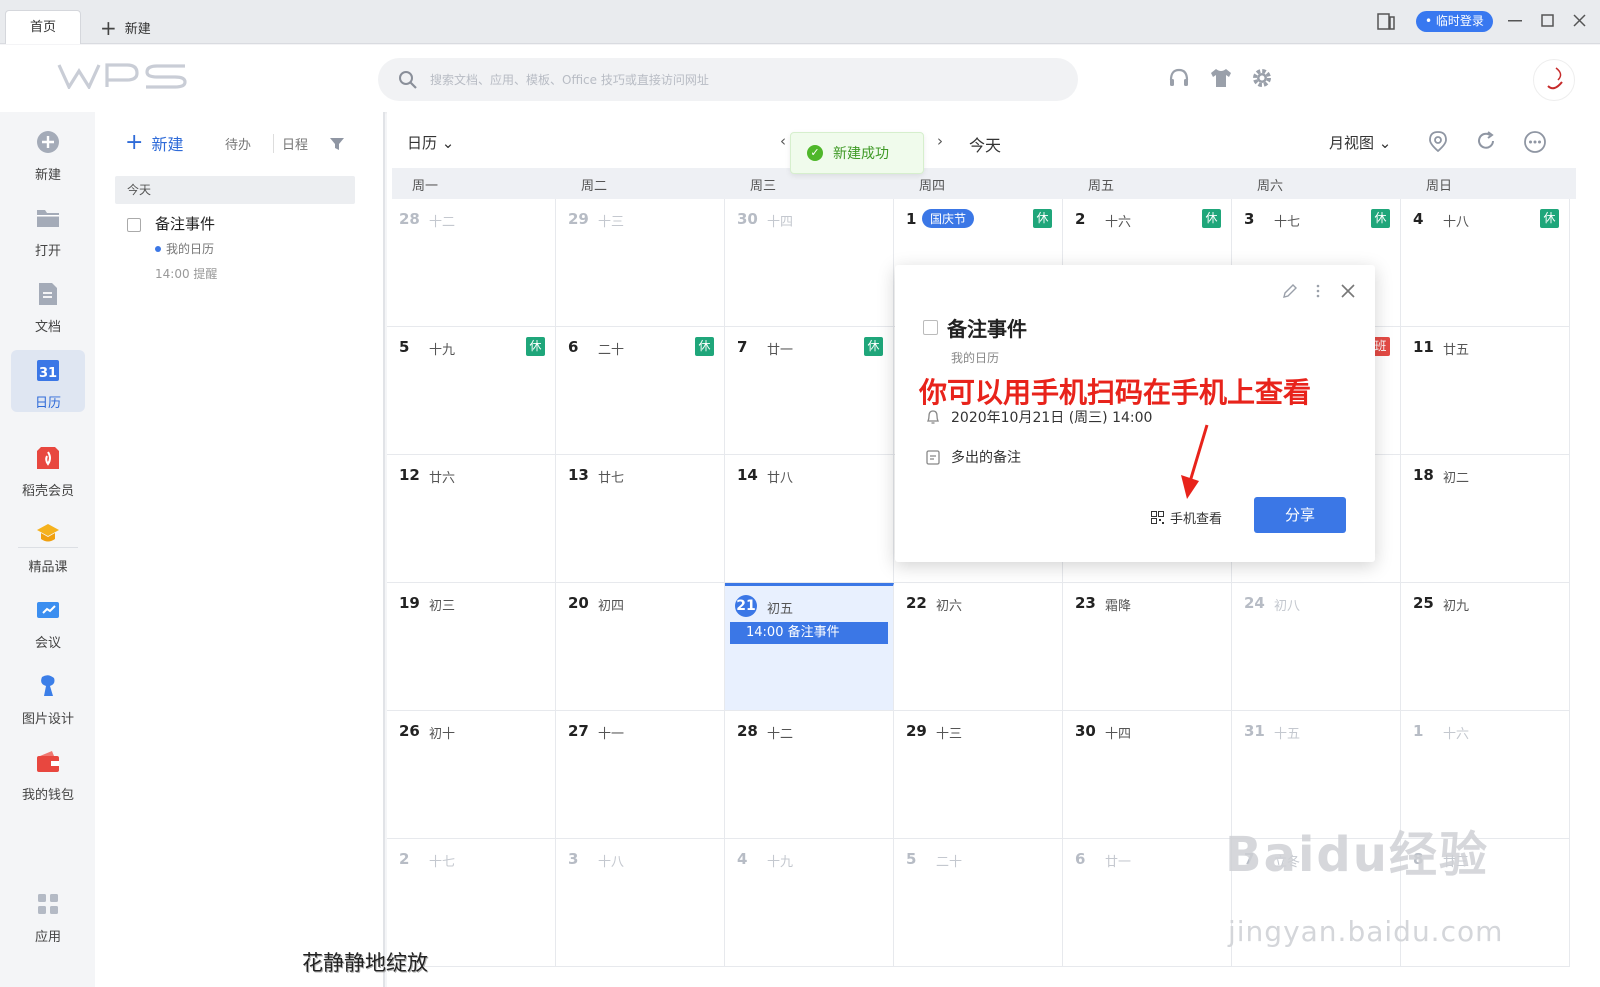 The image size is (1600, 987). I want to click on sidebar-item-docer-member: 稻壳会员, so click(48, 469).